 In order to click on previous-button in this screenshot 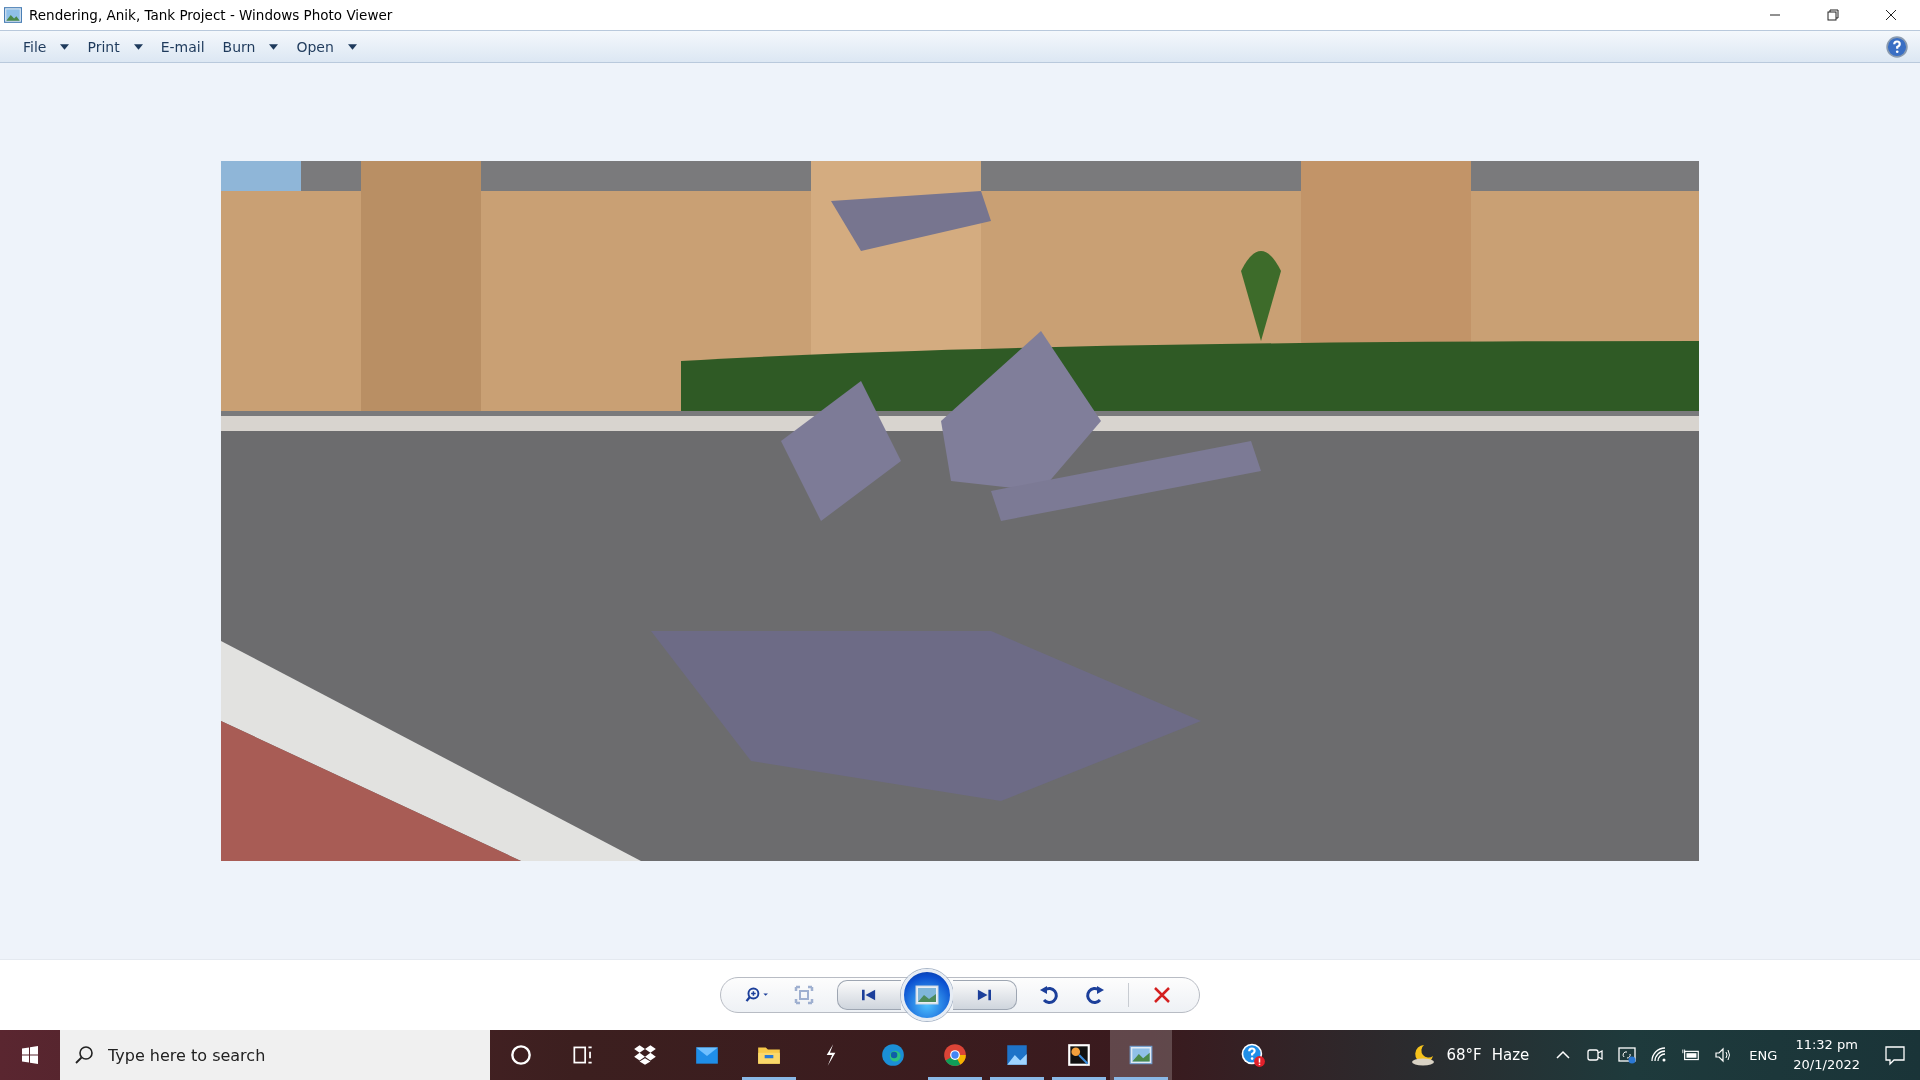, I will do `click(868, 995)`.